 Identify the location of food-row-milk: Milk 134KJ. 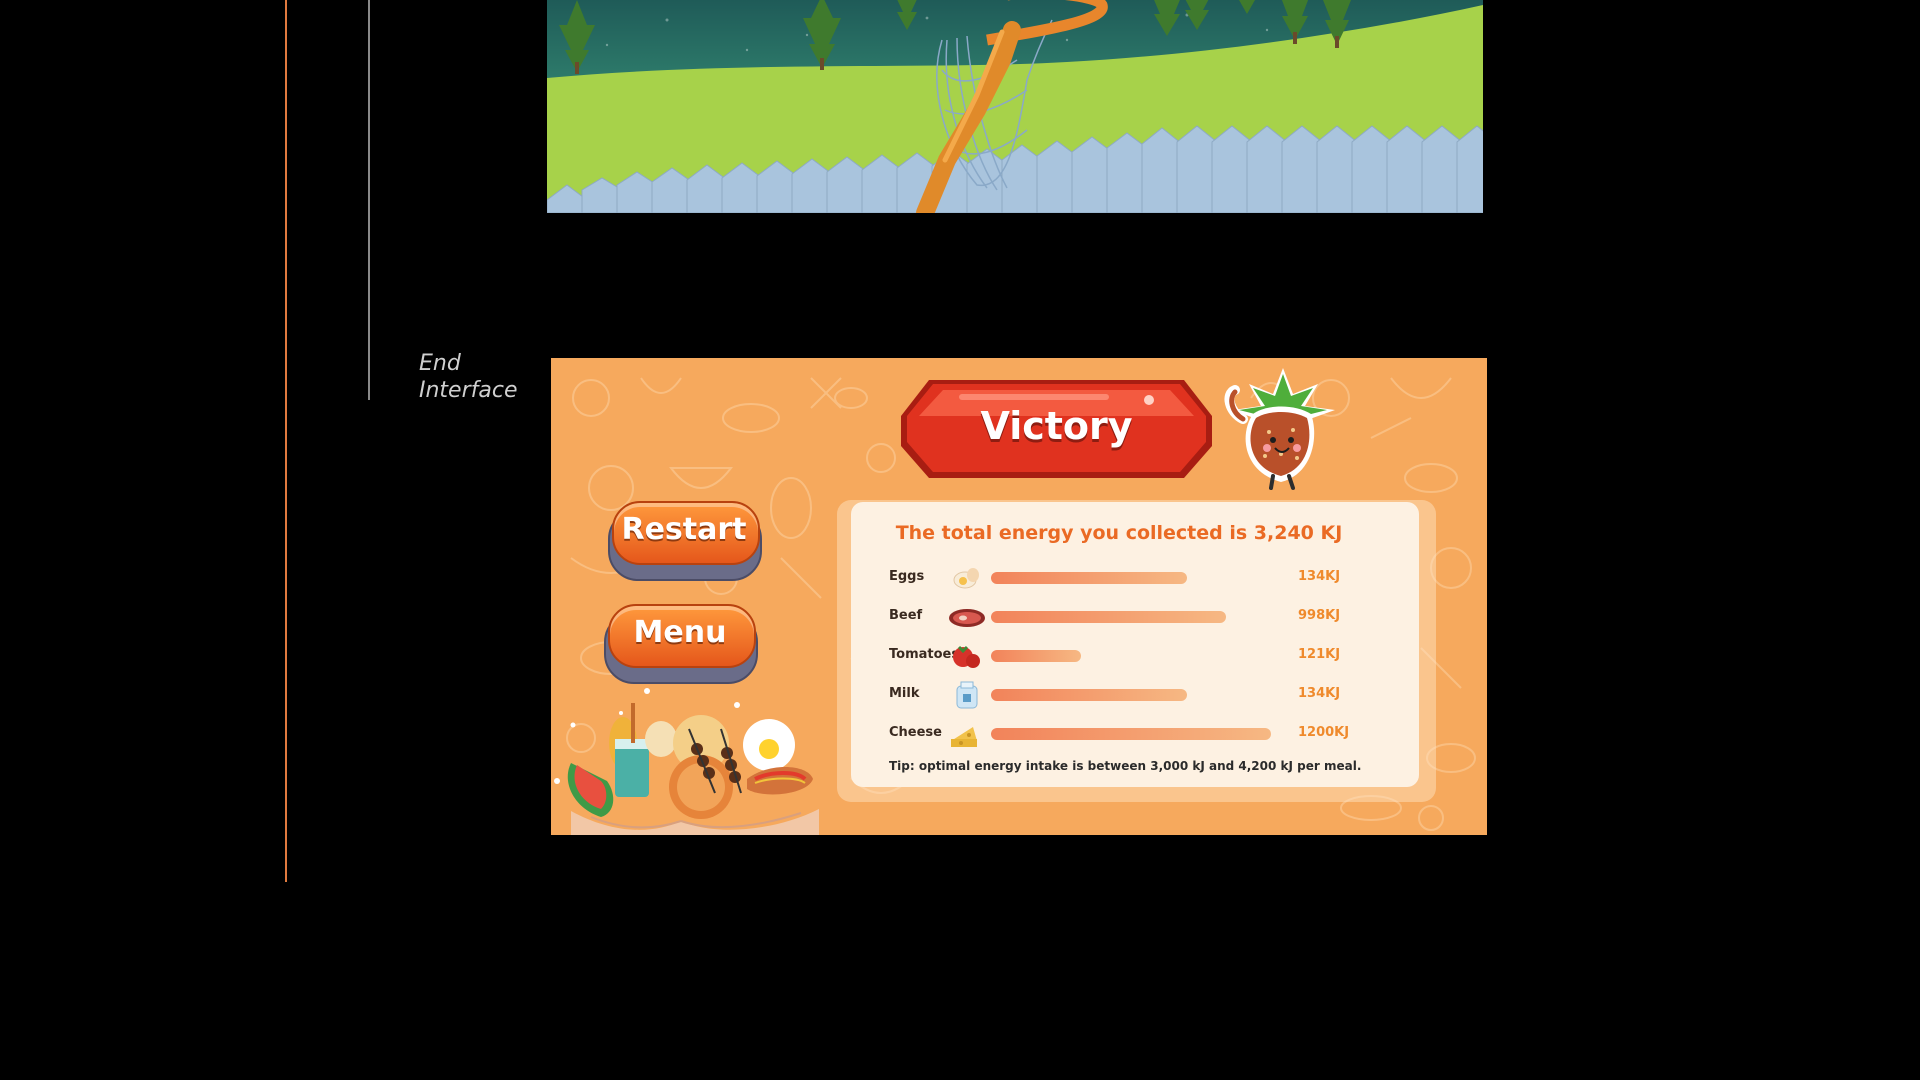
(1135, 695).